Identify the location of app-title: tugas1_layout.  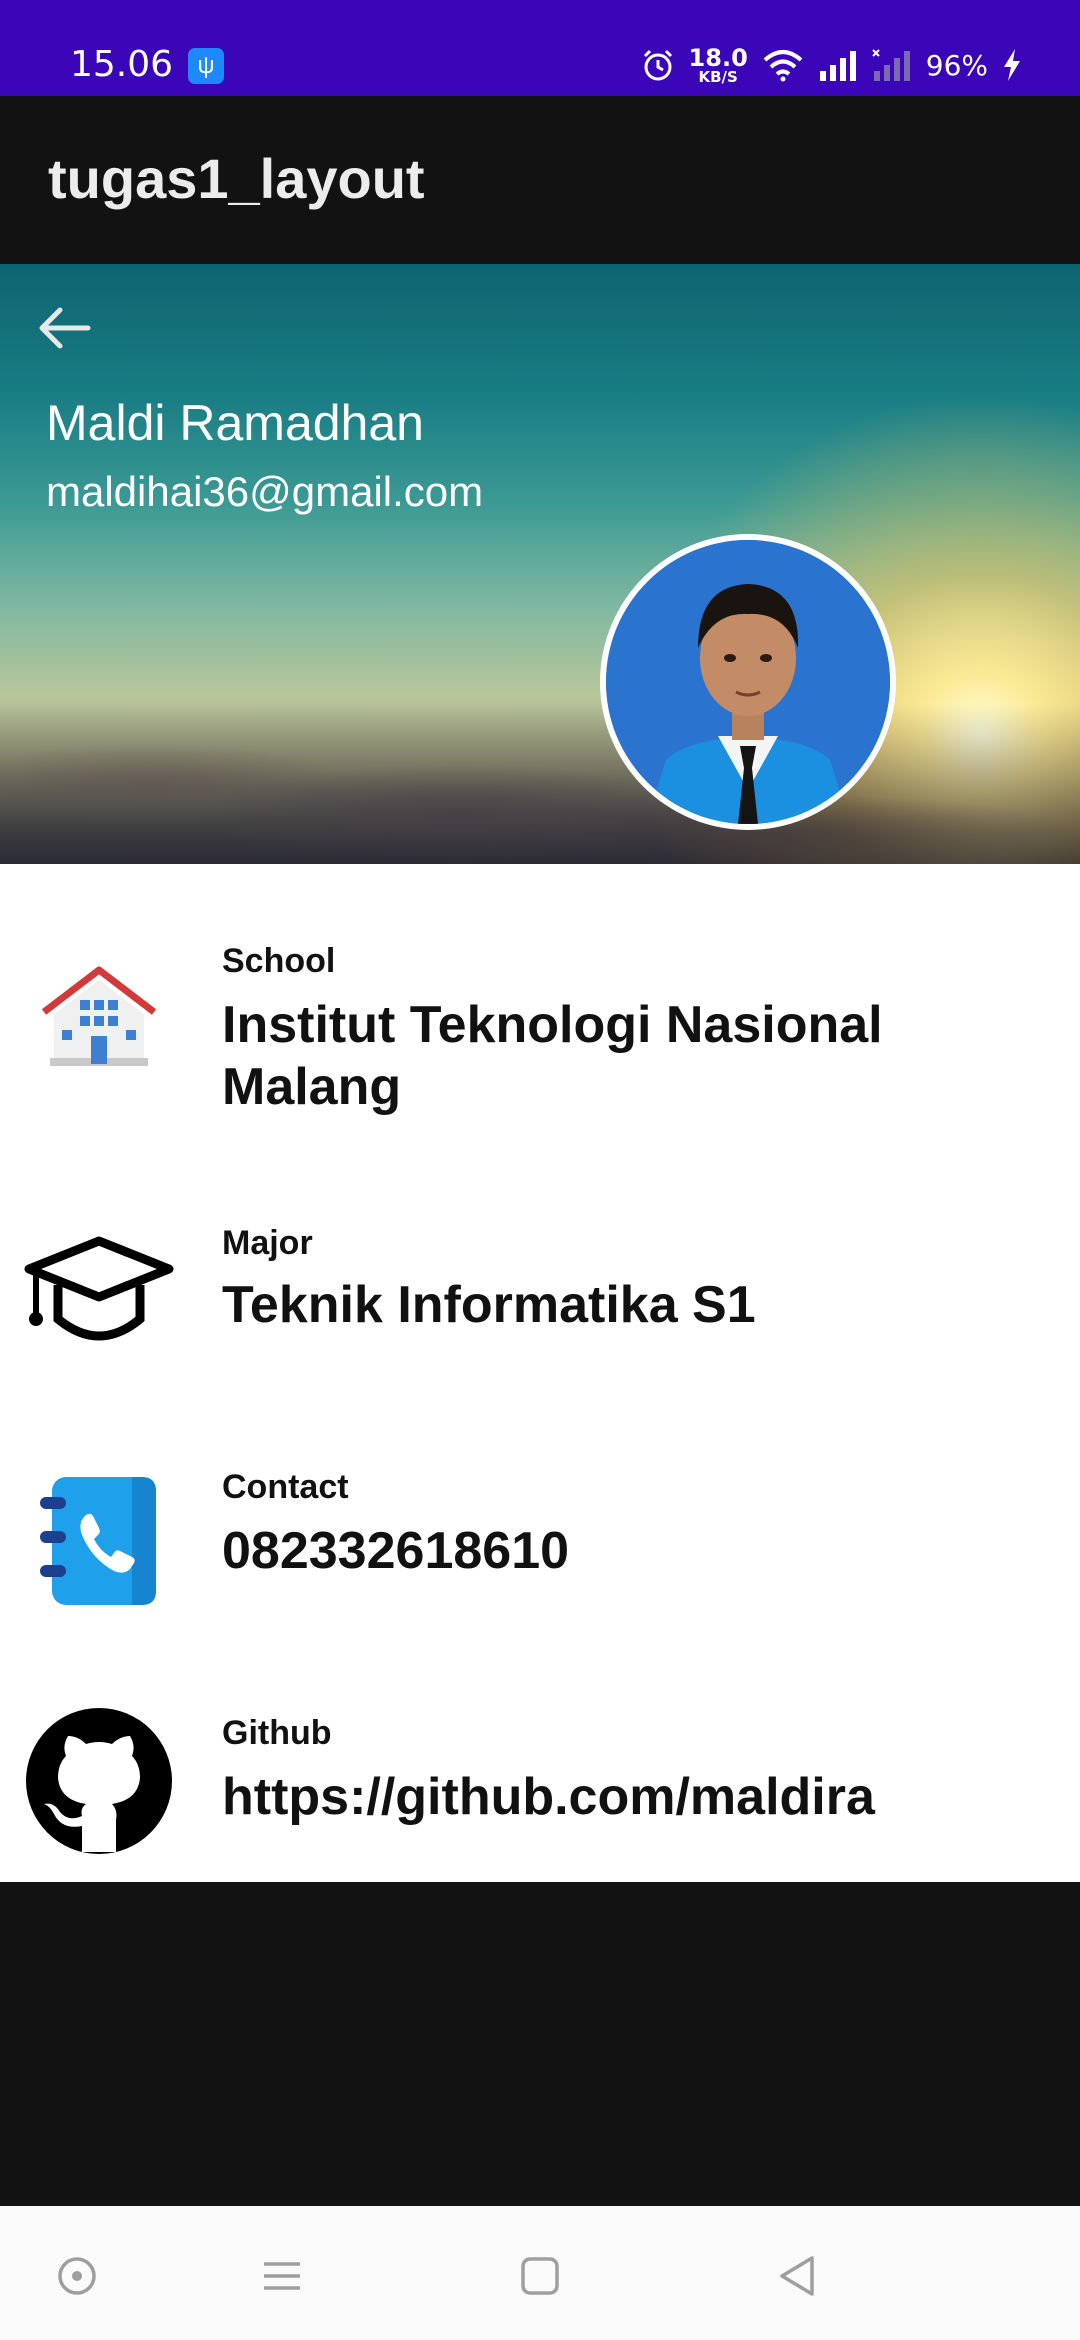
(236, 178).